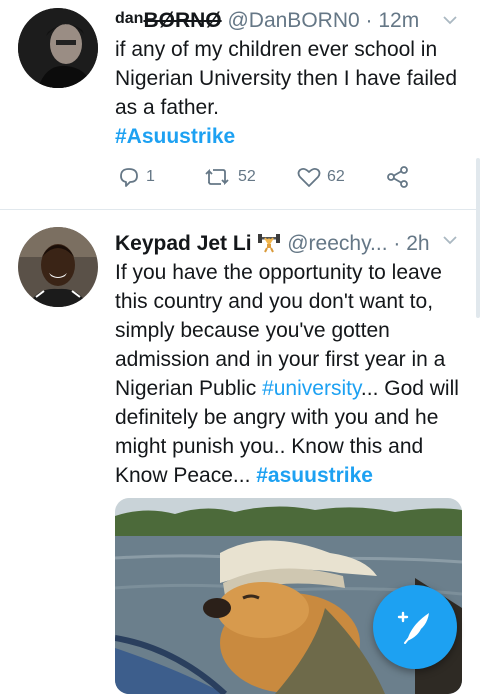 Image resolution: width=480 pixels, height=694 pixels. Describe the element at coordinates (280, 180) in the screenshot. I see `tweet-actions: 1 52 62` at that location.